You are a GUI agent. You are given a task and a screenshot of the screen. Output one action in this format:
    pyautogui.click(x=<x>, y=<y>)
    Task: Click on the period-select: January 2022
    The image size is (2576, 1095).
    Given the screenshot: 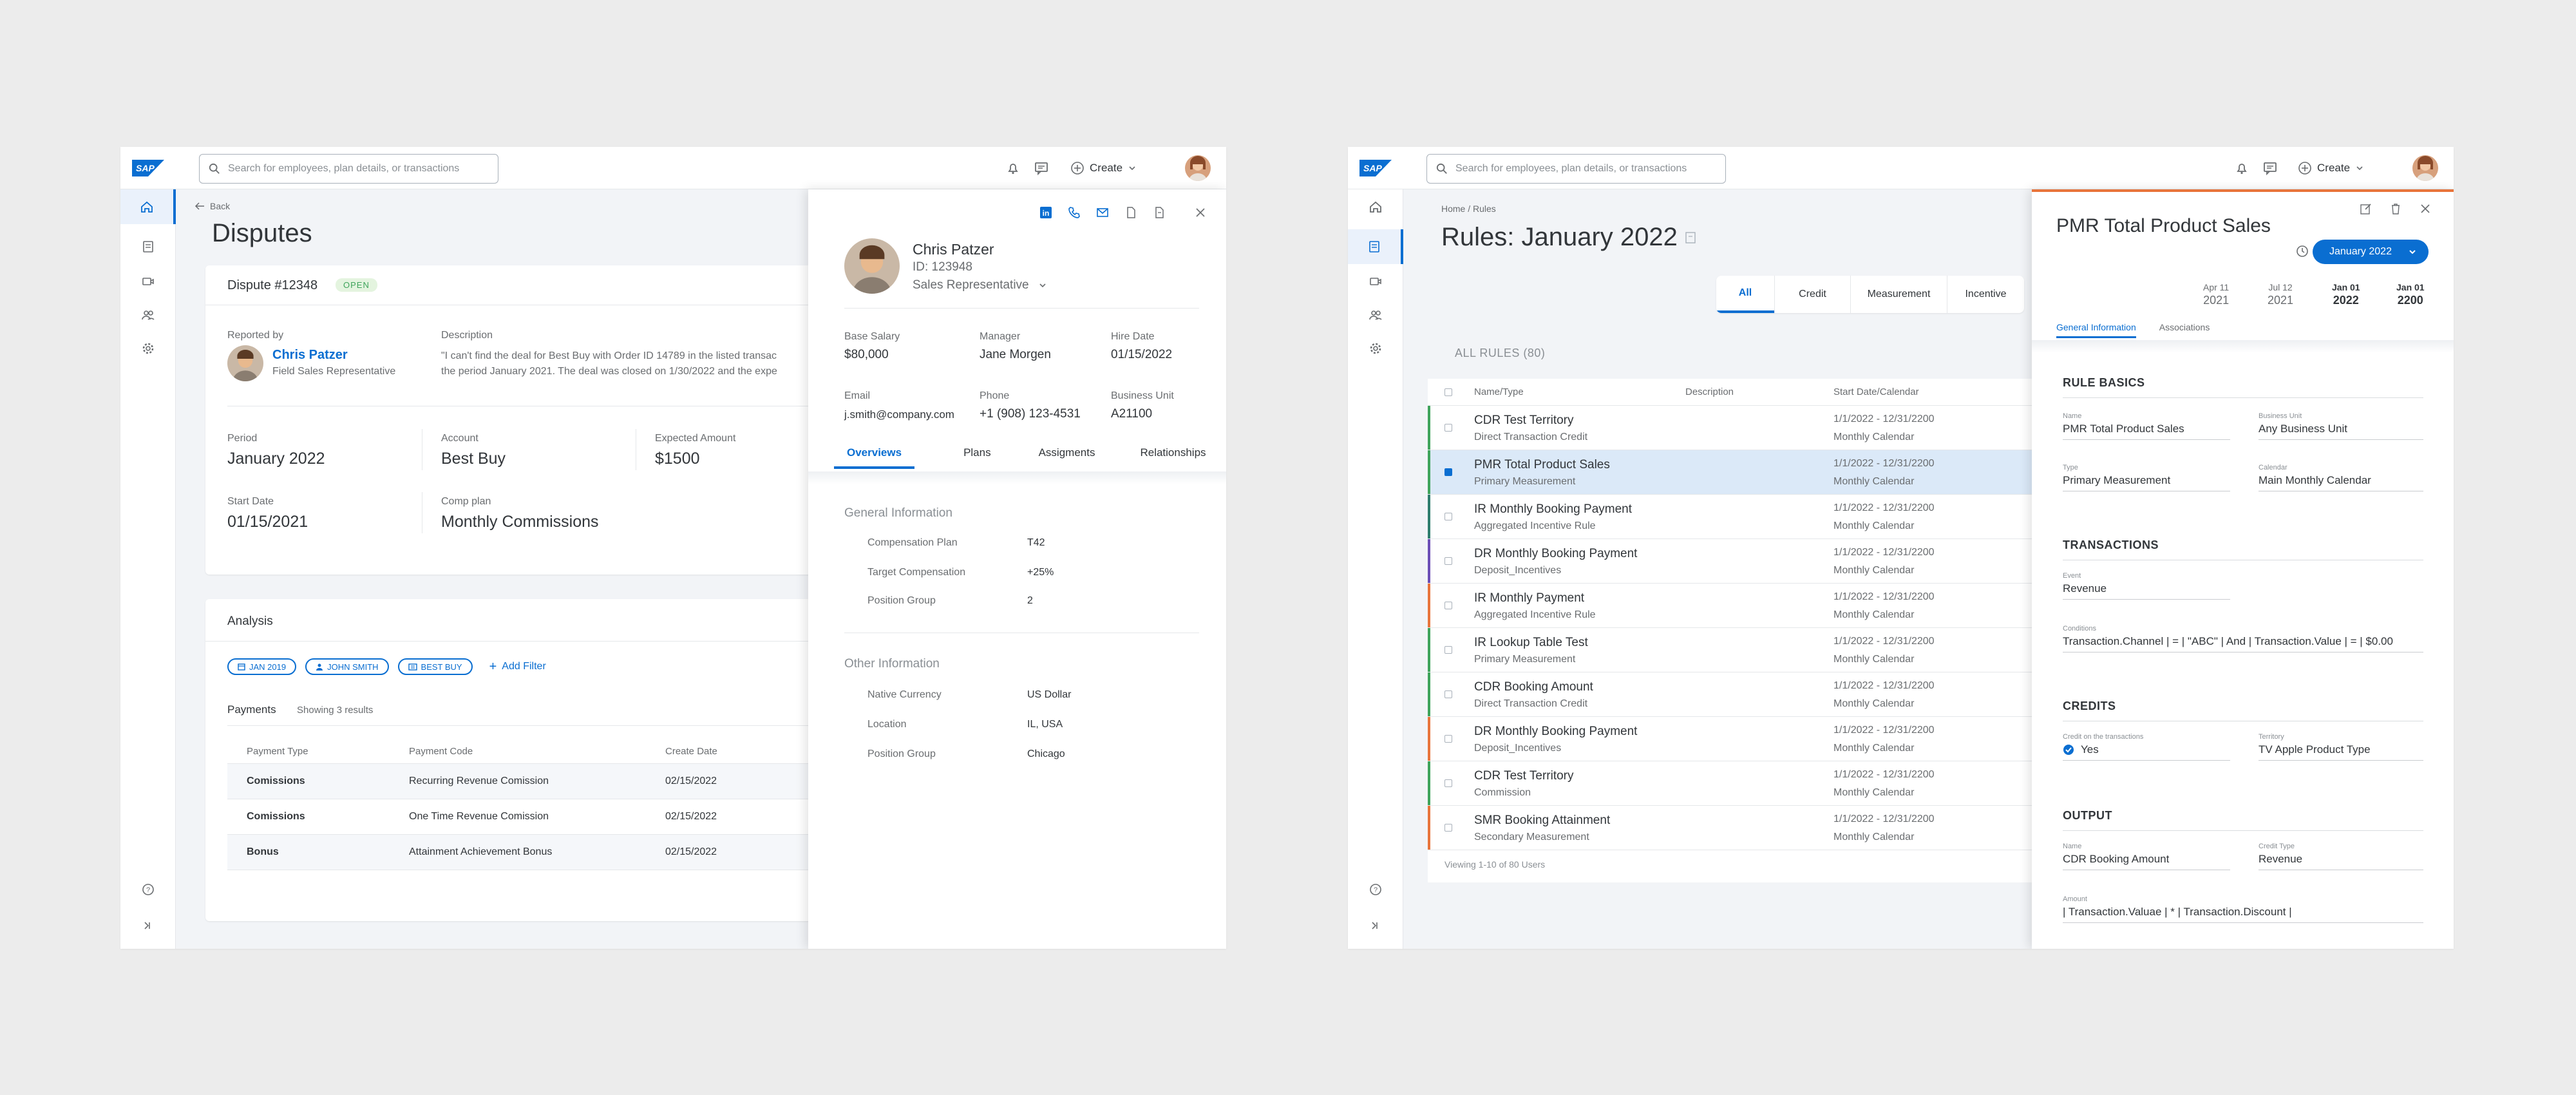 What is the action you would take?
    pyautogui.click(x=2371, y=252)
    